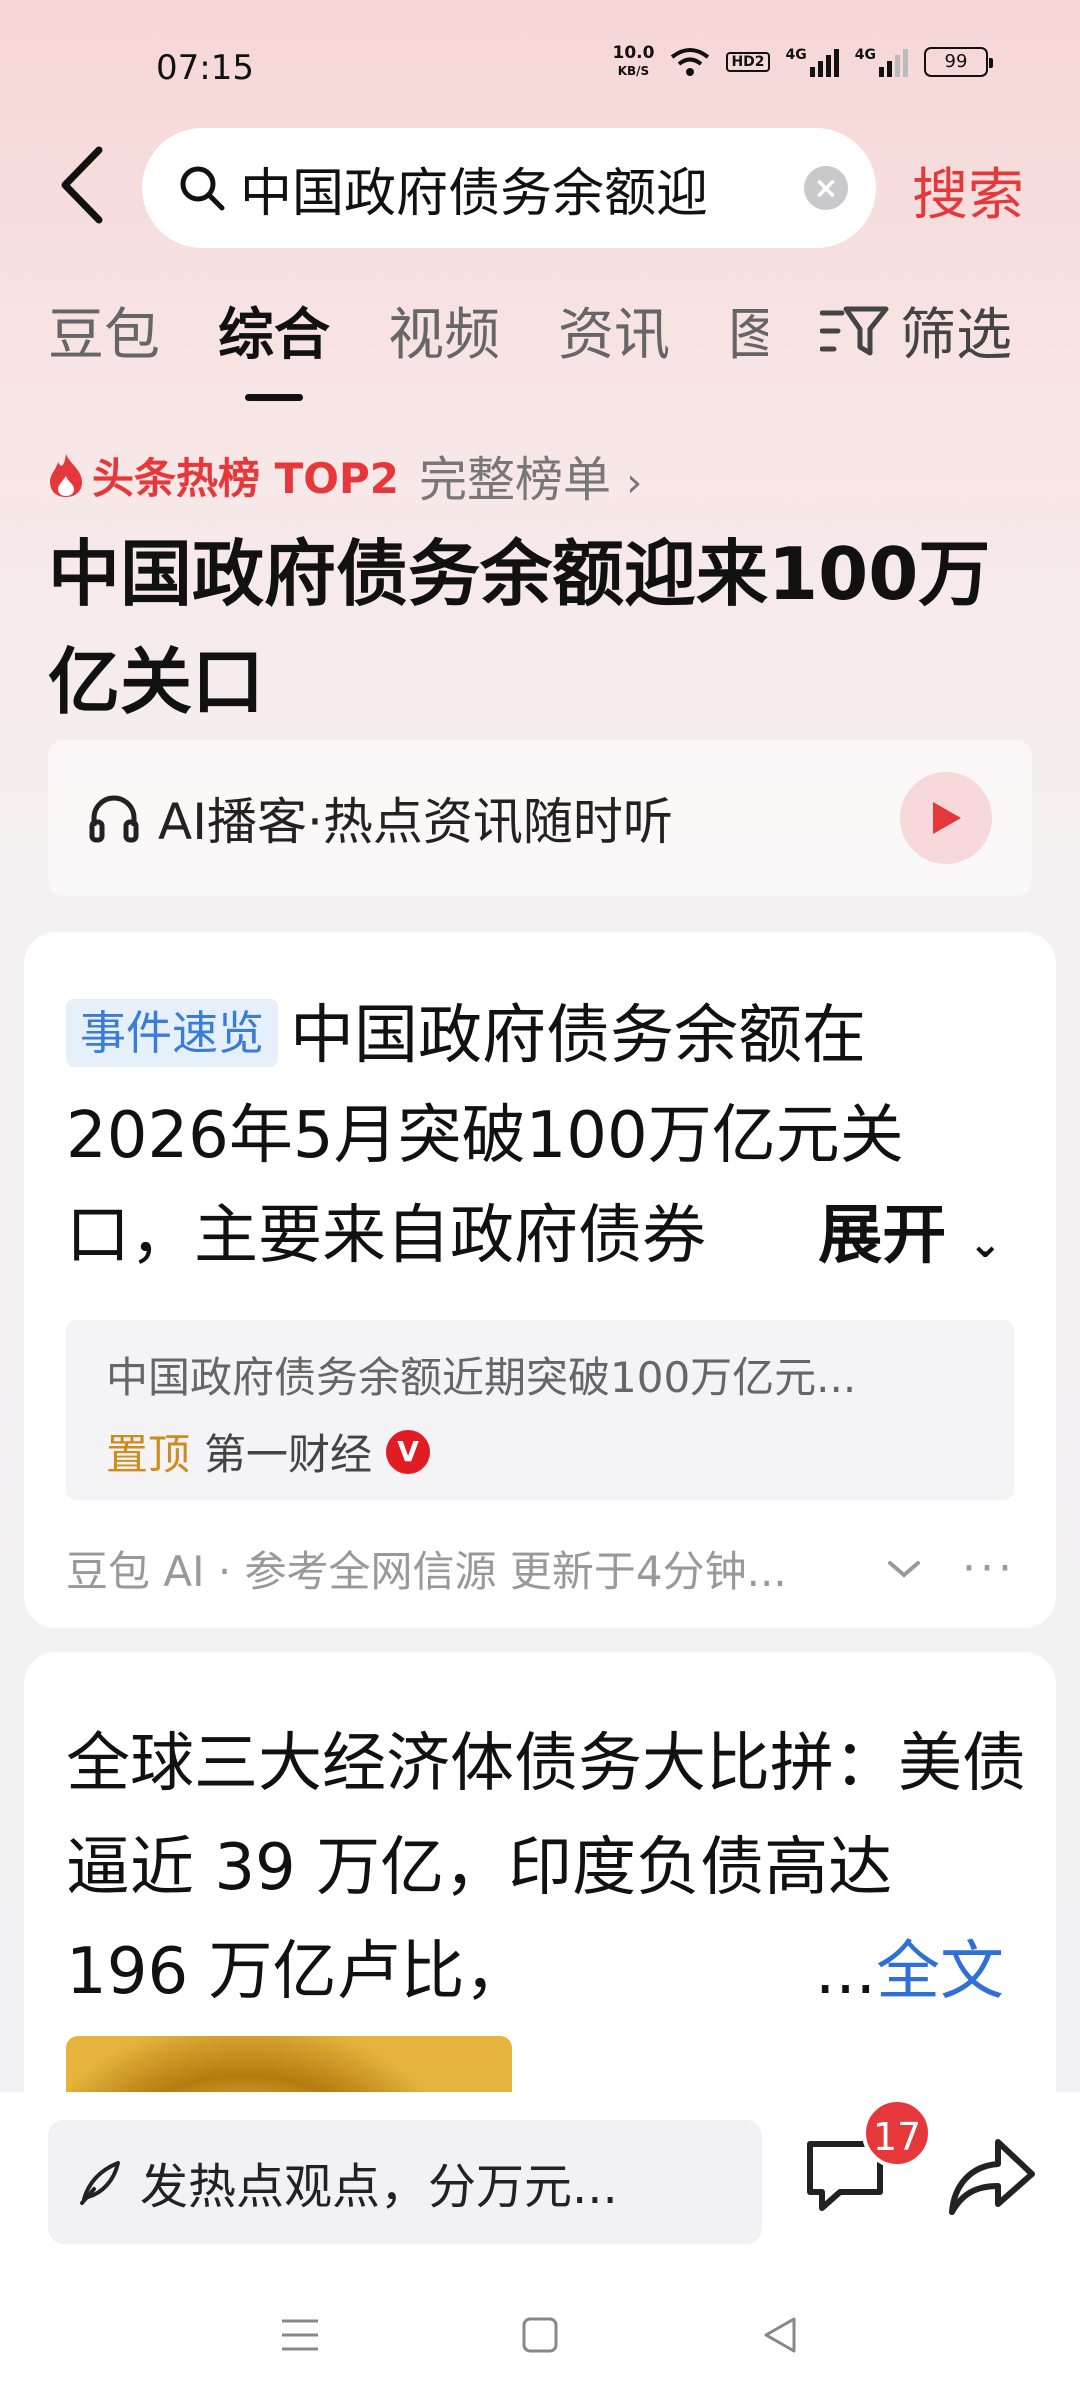 Image resolution: width=1080 pixels, height=2400 pixels. I want to click on headphones-icon, so click(114, 819).